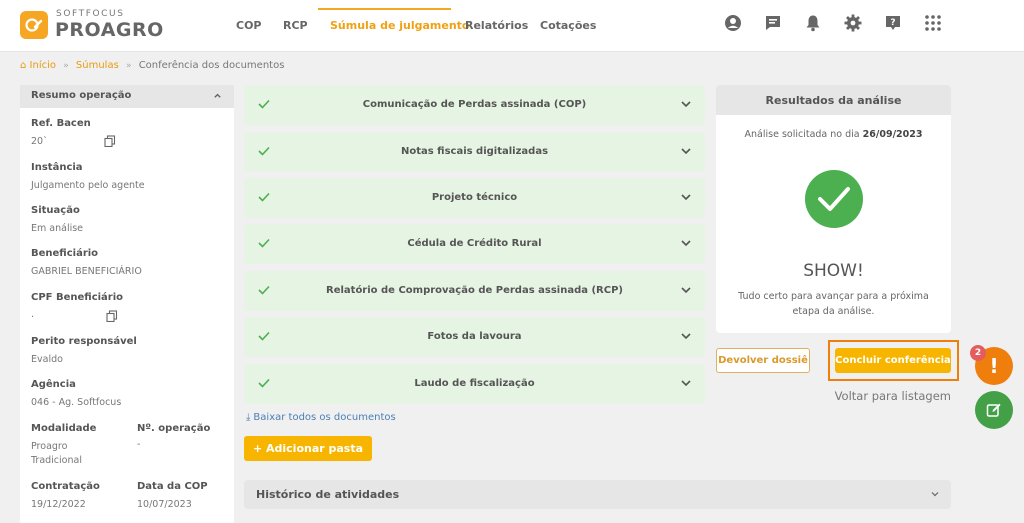 The height and width of the screenshot is (523, 1024). I want to click on gear-icon, so click(853, 23).